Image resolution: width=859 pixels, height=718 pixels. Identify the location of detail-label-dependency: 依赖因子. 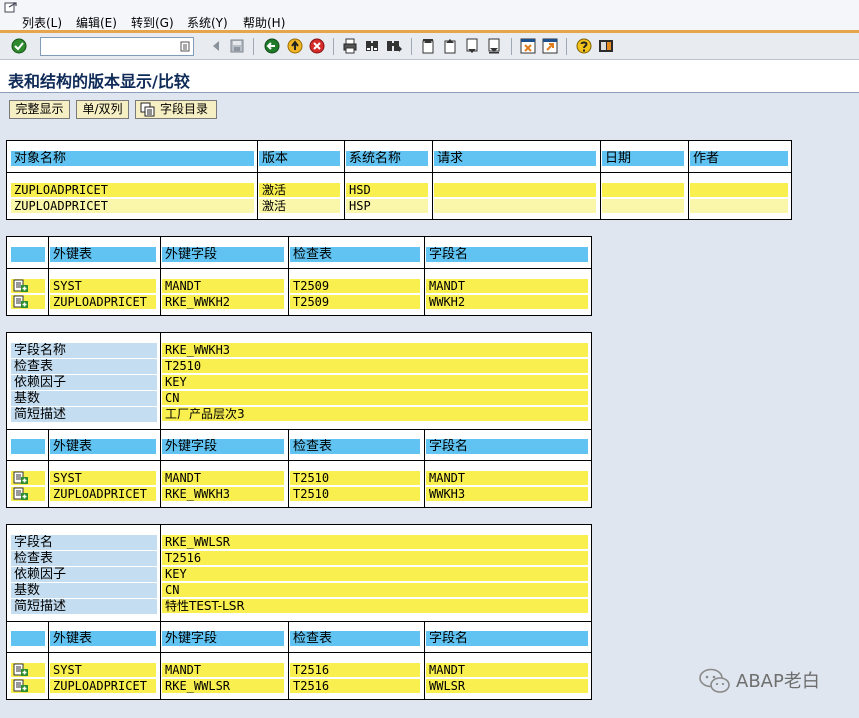
(84, 574).